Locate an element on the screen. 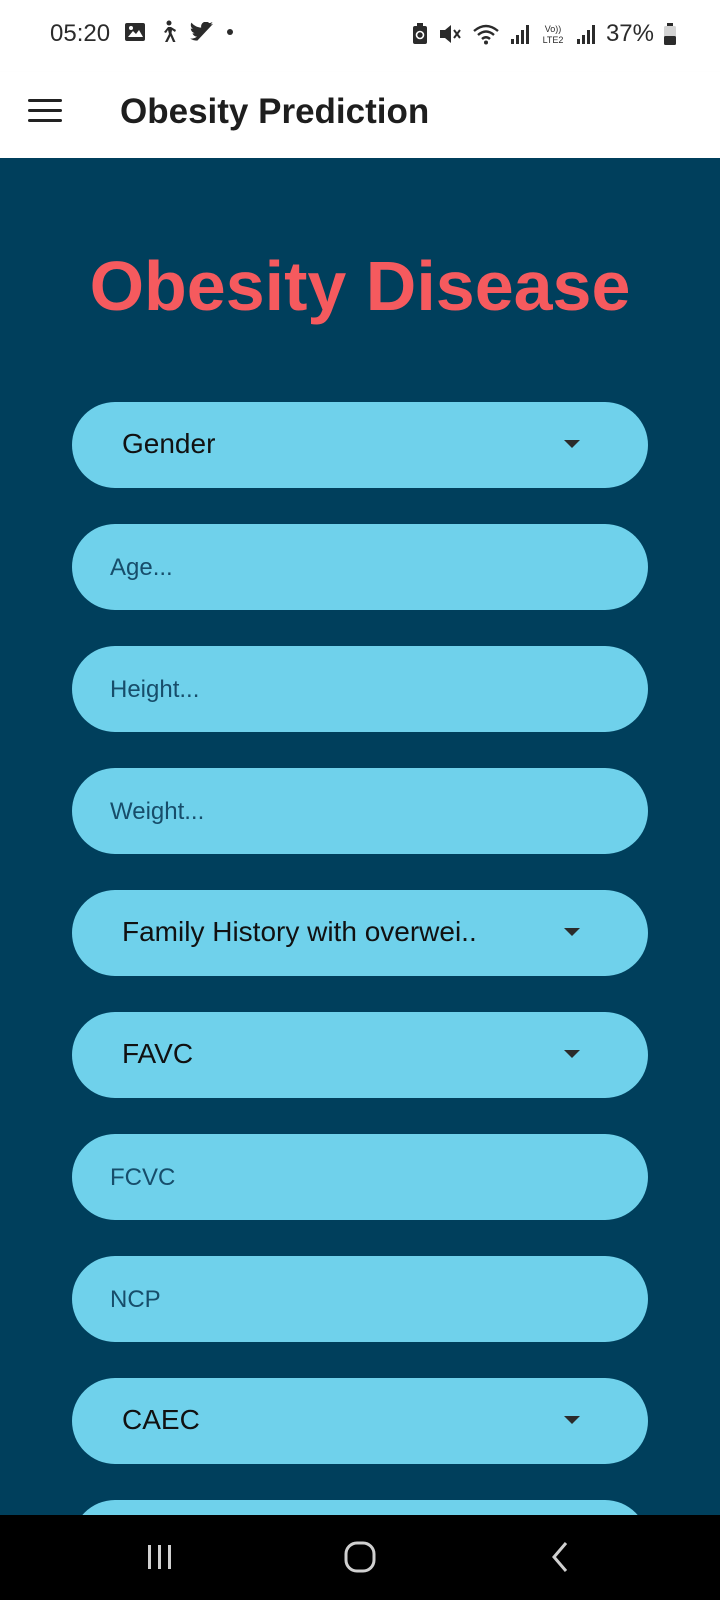  mute-icon is located at coordinates (450, 34).